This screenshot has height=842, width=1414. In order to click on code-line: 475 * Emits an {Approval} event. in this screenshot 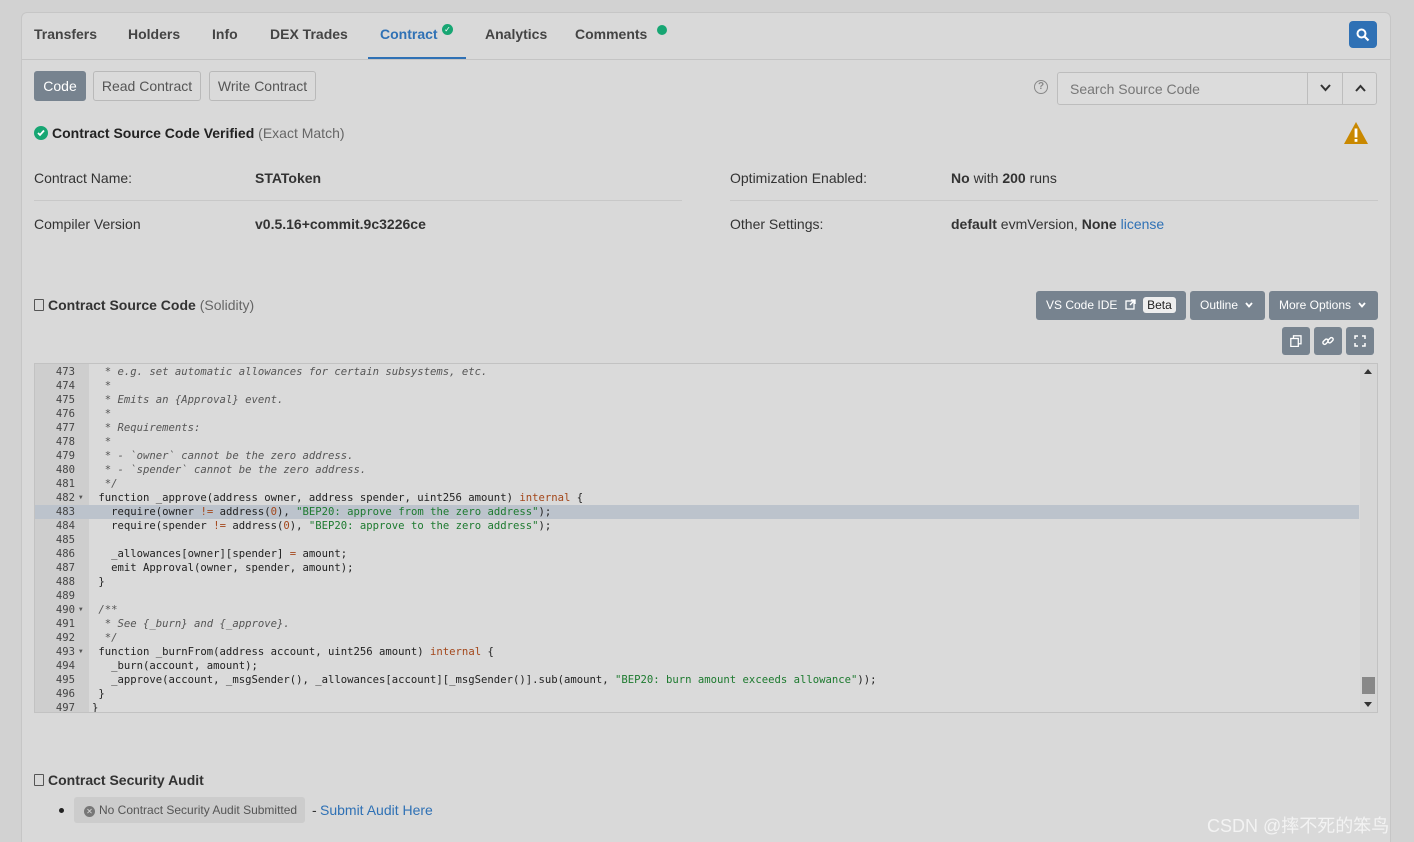, I will do `click(697, 400)`.